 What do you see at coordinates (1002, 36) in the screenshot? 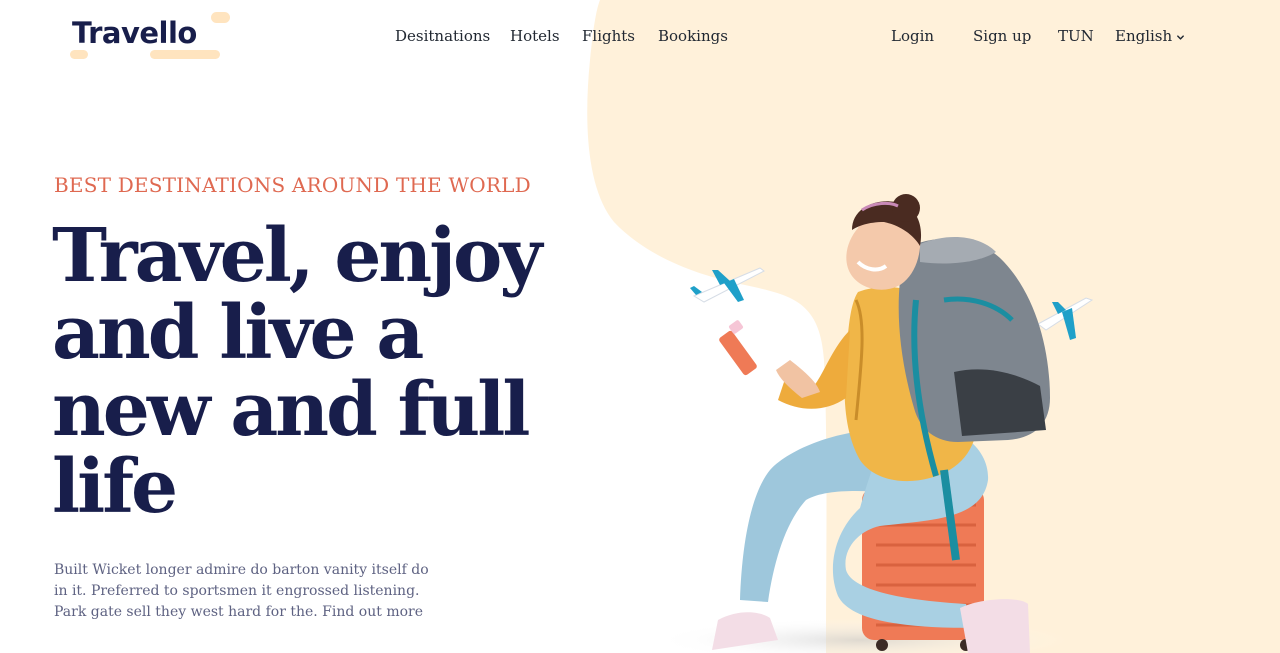
I see `signup-link: Sign up` at bounding box center [1002, 36].